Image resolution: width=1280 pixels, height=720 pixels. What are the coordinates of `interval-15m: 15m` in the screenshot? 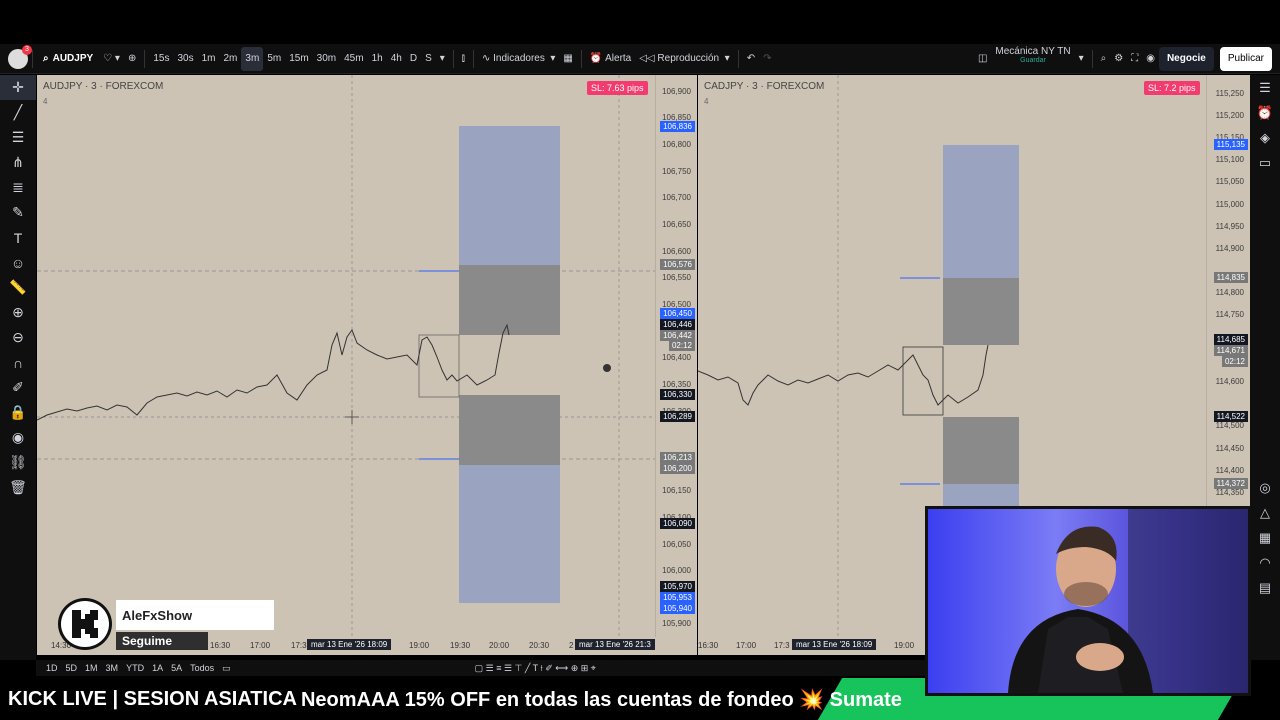 It's located at (298, 59).